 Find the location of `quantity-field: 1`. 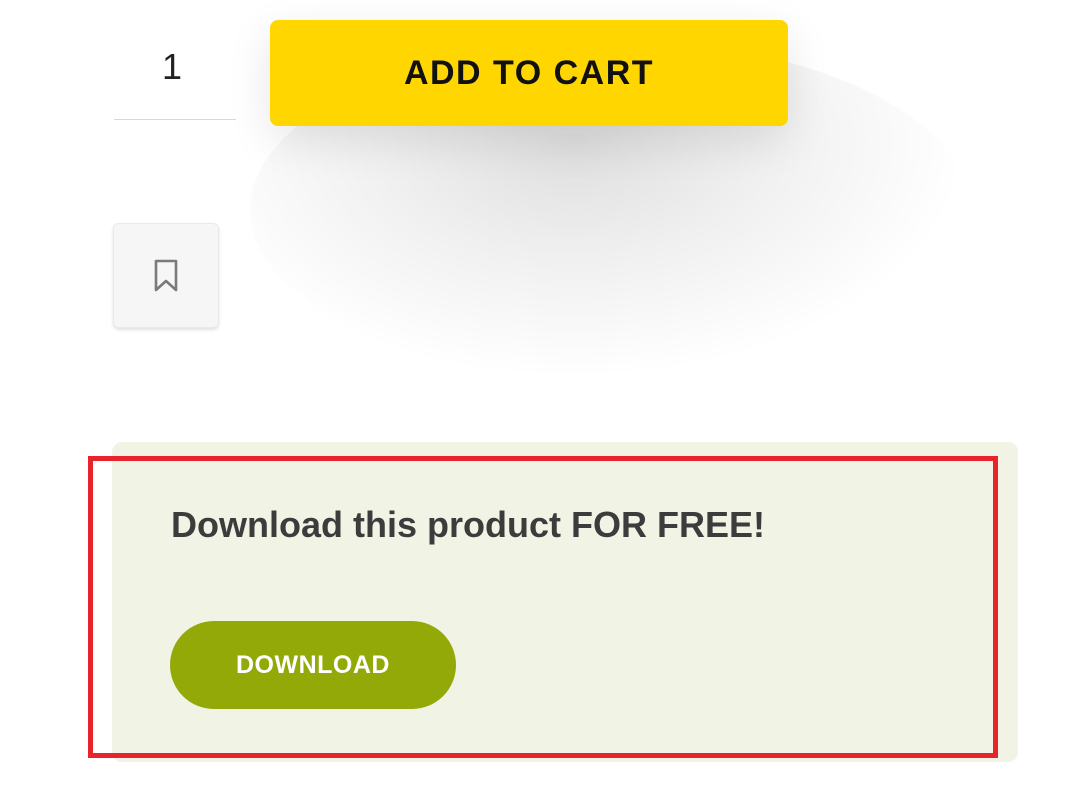

quantity-field: 1 is located at coordinates (175, 71).